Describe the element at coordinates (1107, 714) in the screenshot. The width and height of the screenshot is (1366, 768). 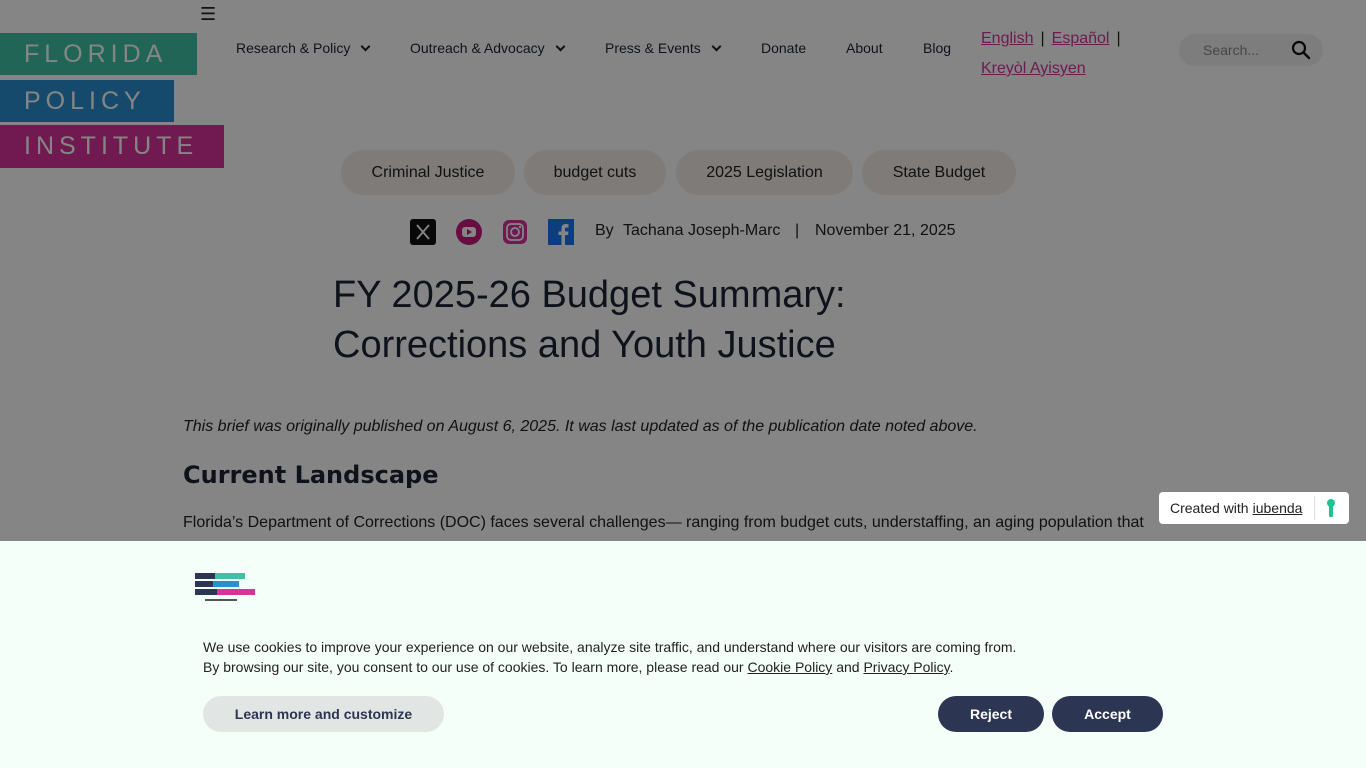
I see `accept-button: Accept` at that location.